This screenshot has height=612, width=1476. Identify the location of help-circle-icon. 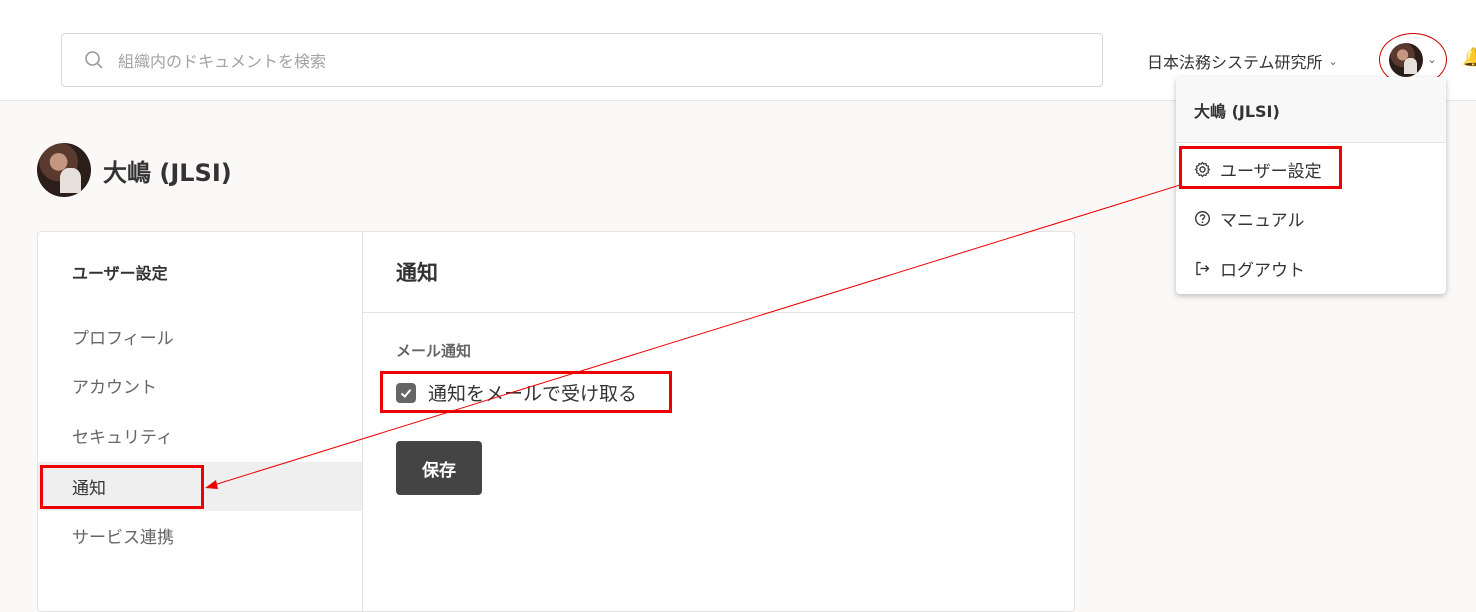
(1202, 218).